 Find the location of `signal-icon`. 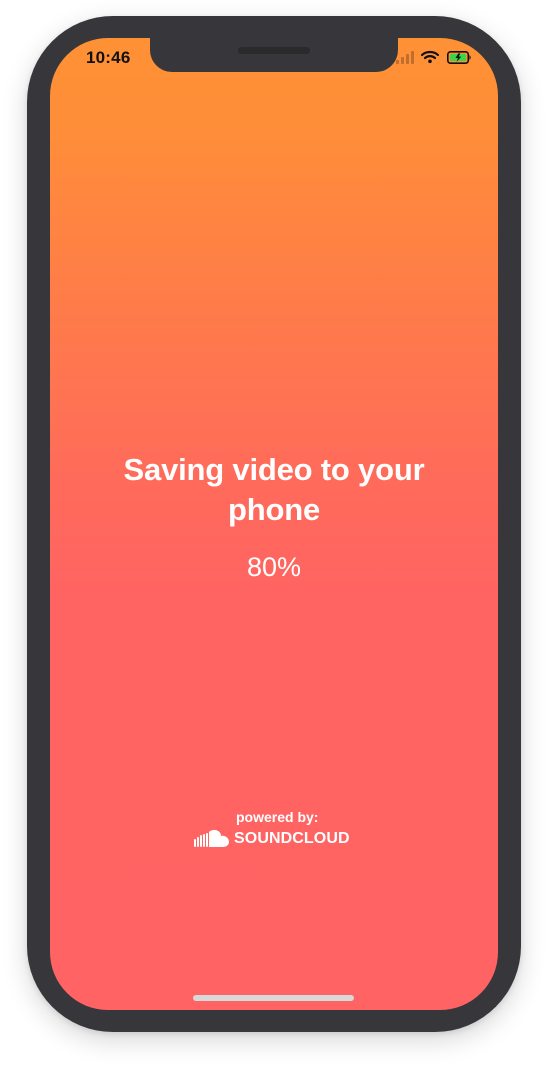

signal-icon is located at coordinates (405, 57).